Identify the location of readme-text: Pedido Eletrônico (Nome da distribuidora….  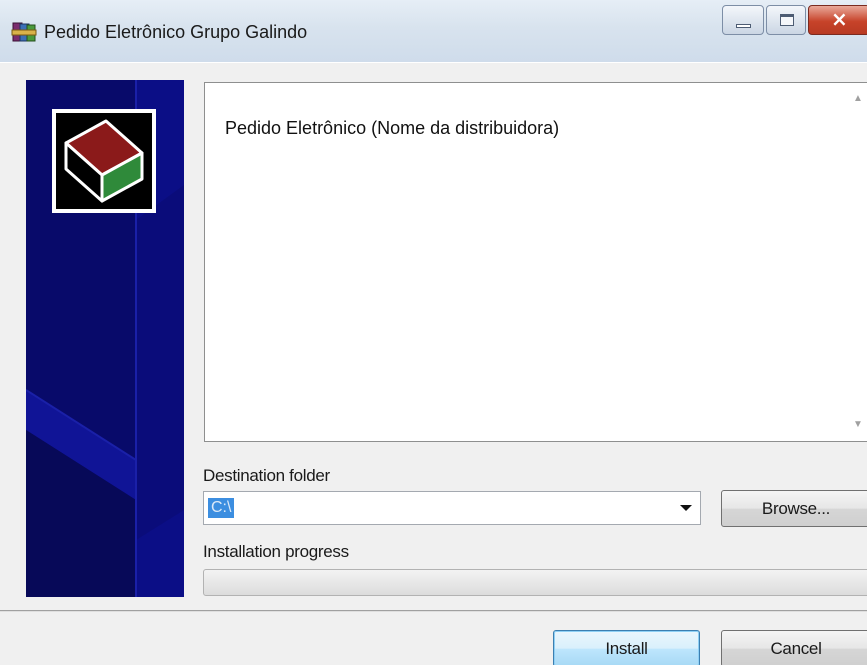
(392, 128).